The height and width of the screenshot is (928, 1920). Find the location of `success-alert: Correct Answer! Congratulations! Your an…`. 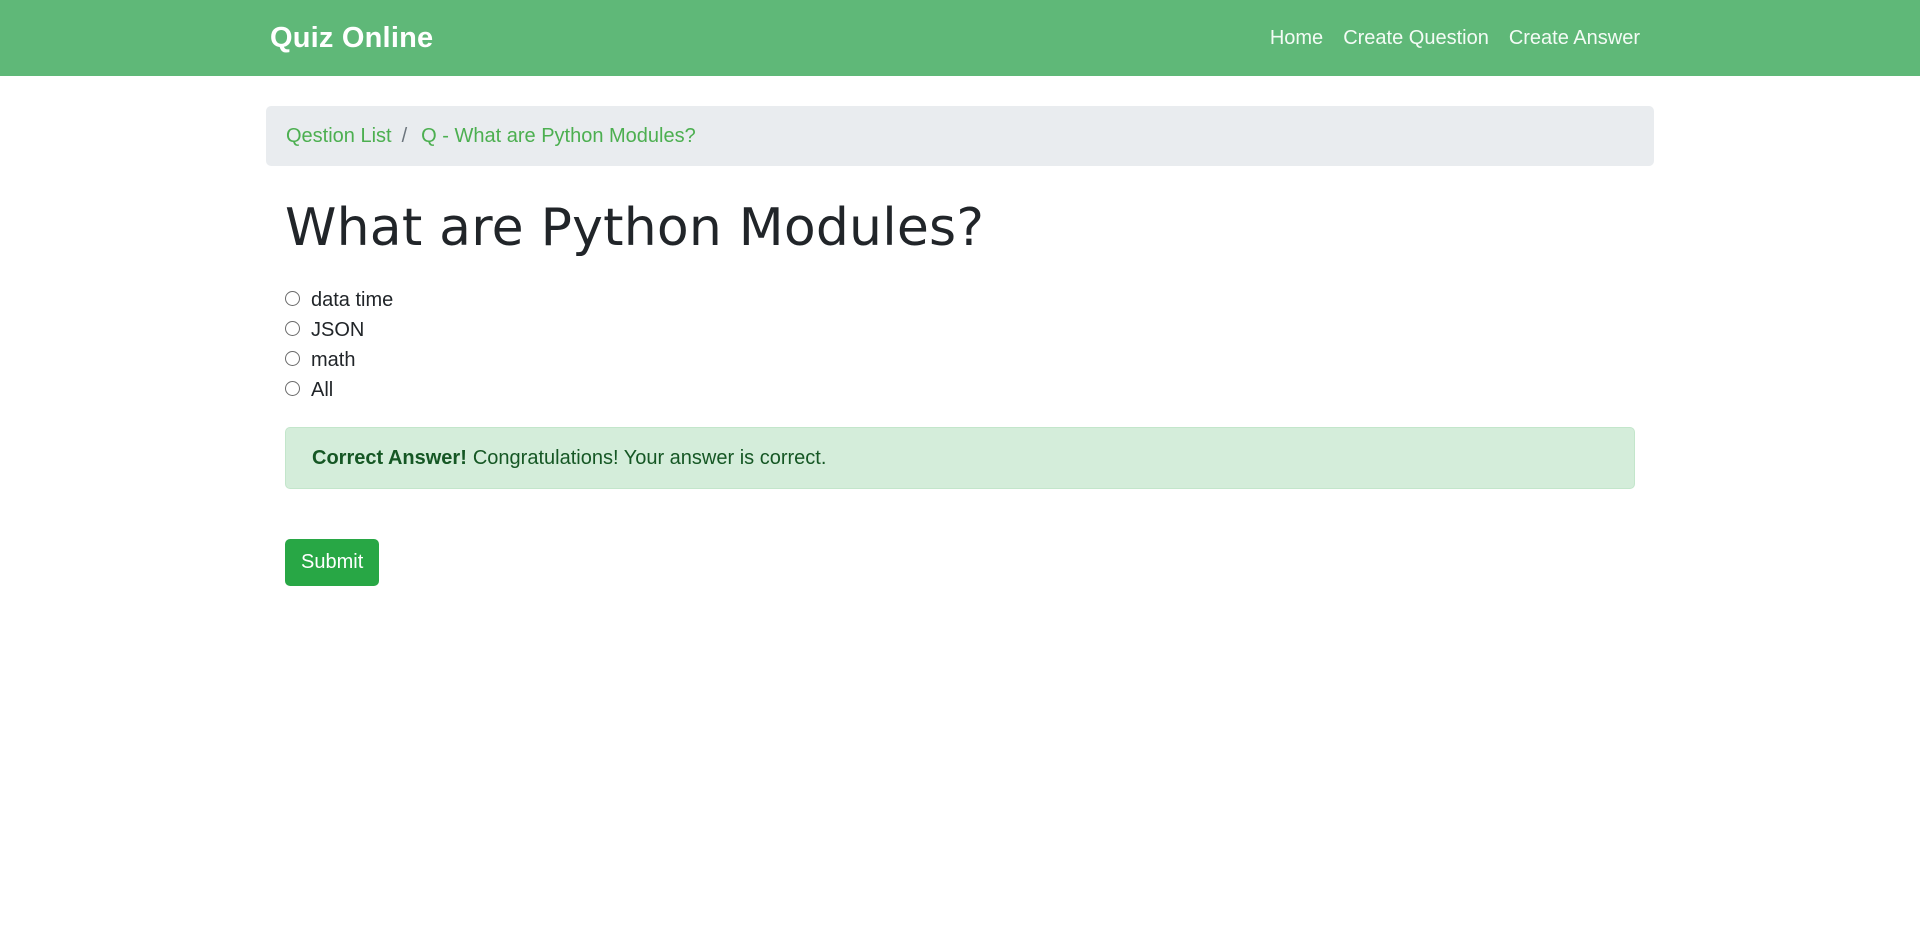

success-alert: Correct Answer! Congratulations! Your an… is located at coordinates (960, 458).